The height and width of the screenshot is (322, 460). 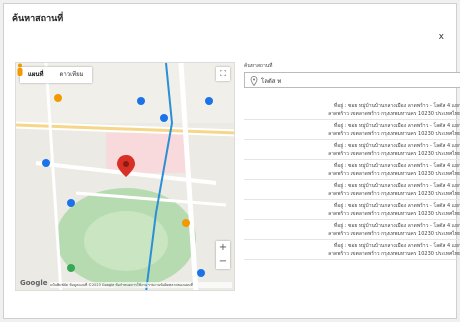 I want to click on zoom-in-button: +, so click(x=223, y=248).